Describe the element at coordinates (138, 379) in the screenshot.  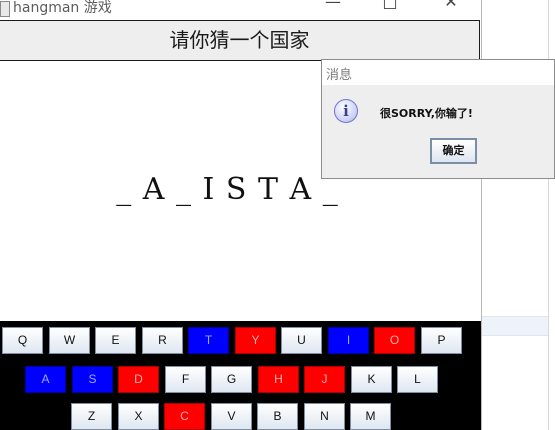
I see `key-d: D` at that location.